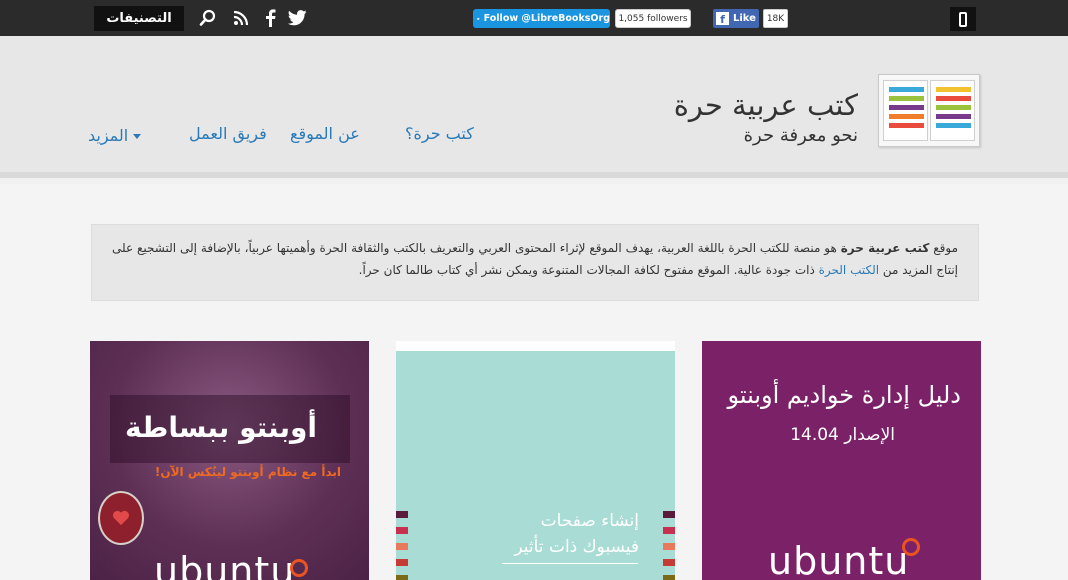  I want to click on facebook-likes-count: 18K, so click(775, 18).